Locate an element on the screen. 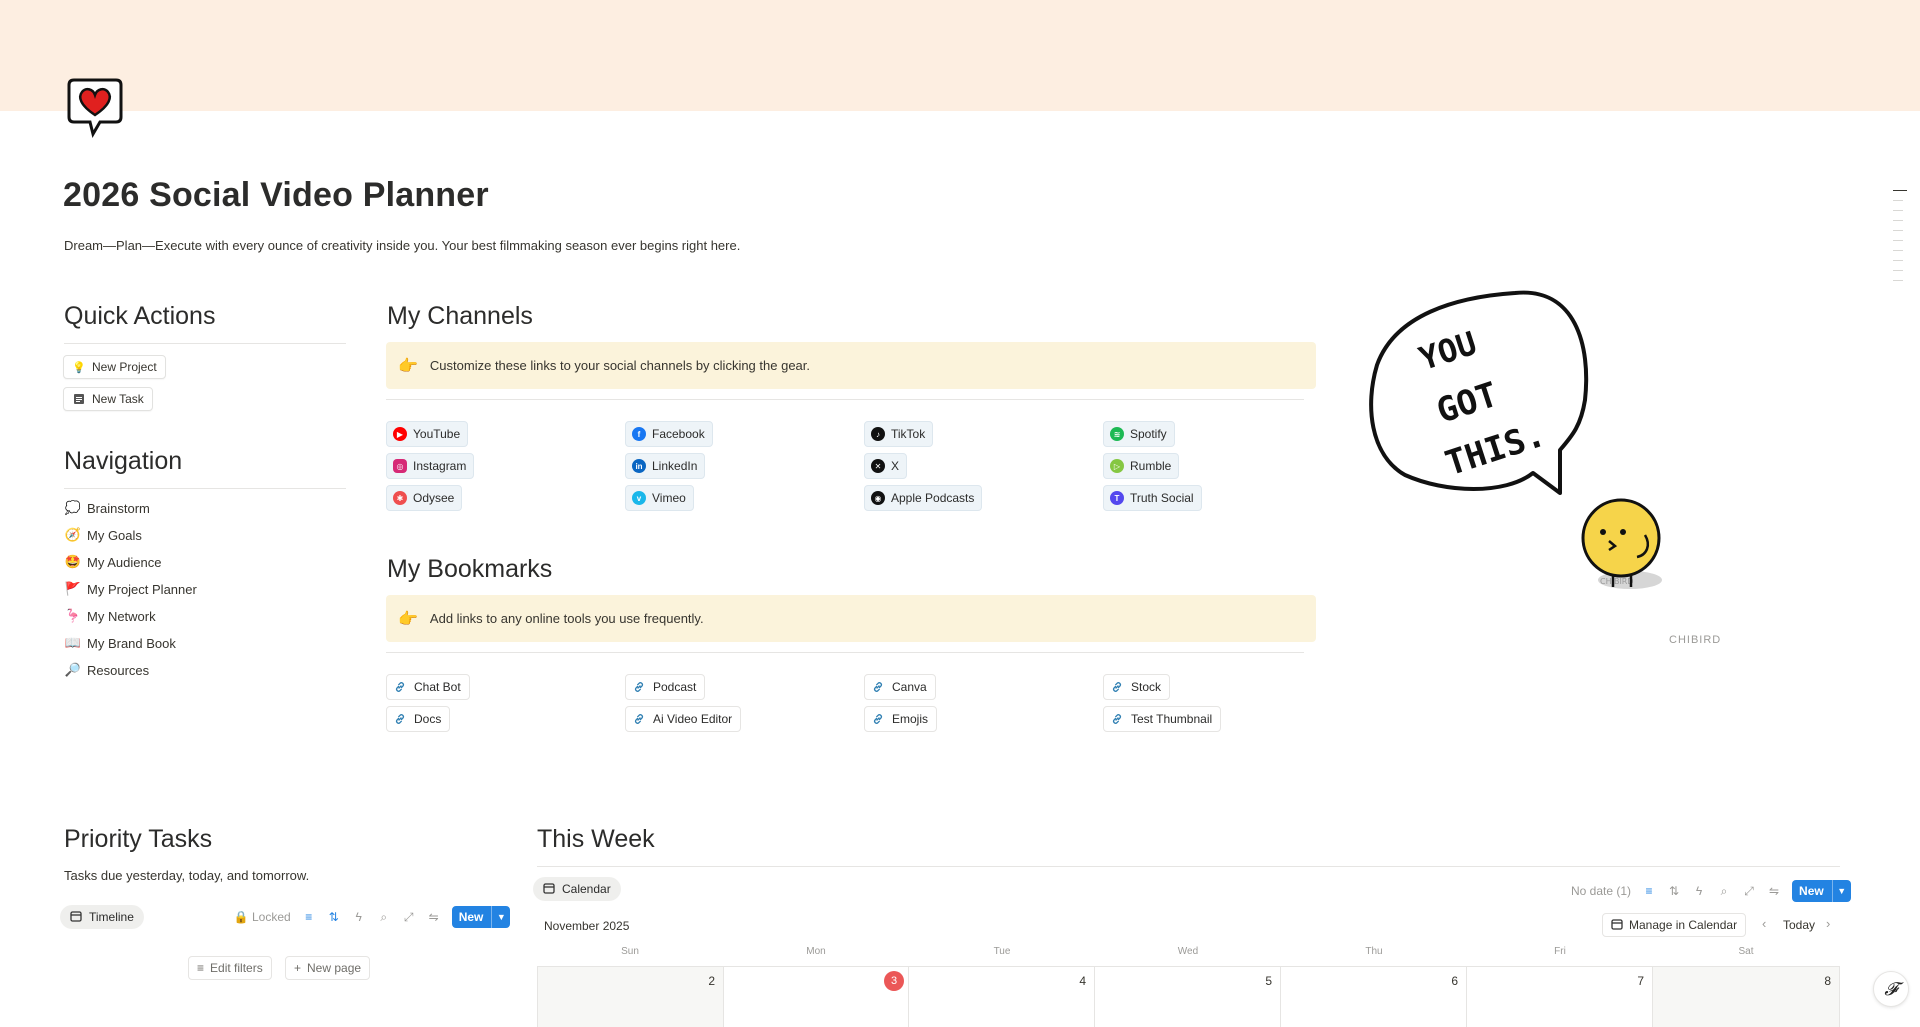  channel-label: Instagram is located at coordinates (440, 466).